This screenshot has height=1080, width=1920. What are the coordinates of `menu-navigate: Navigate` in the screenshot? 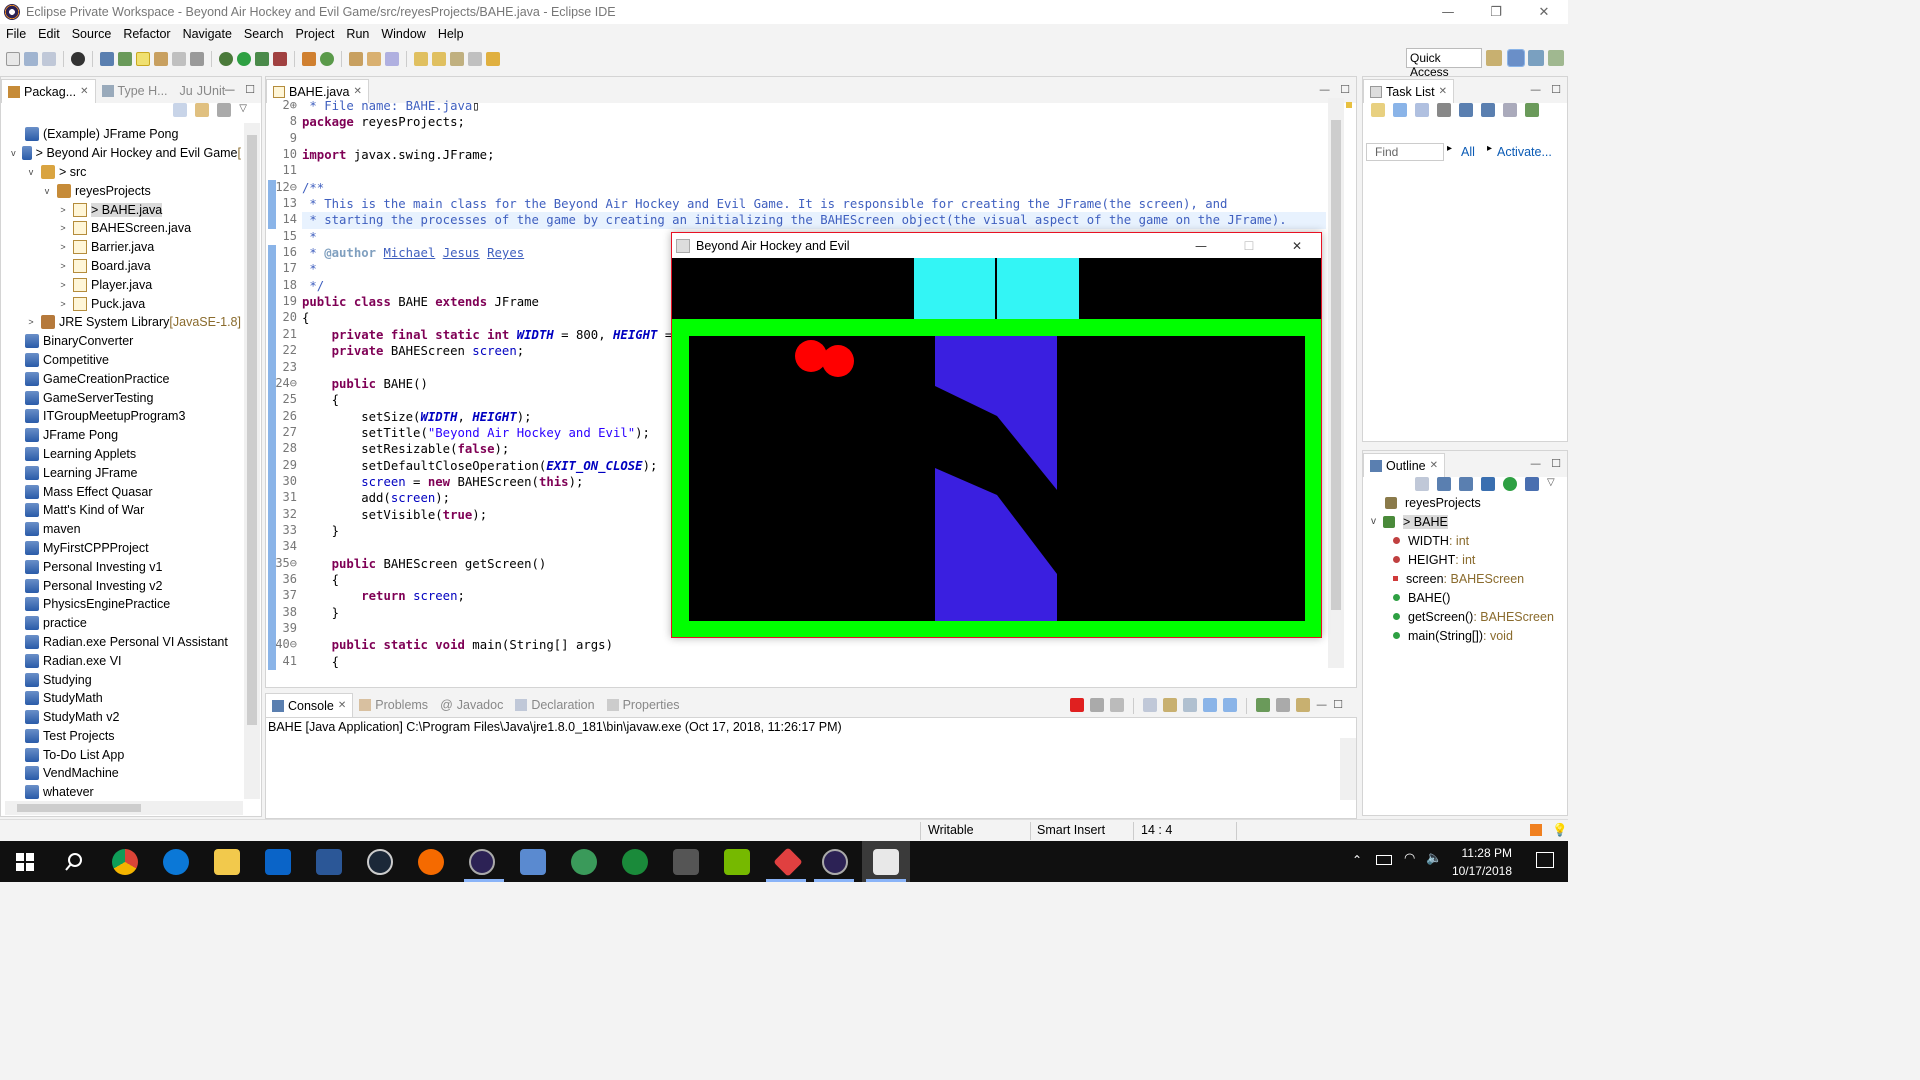 It's located at (207, 34).